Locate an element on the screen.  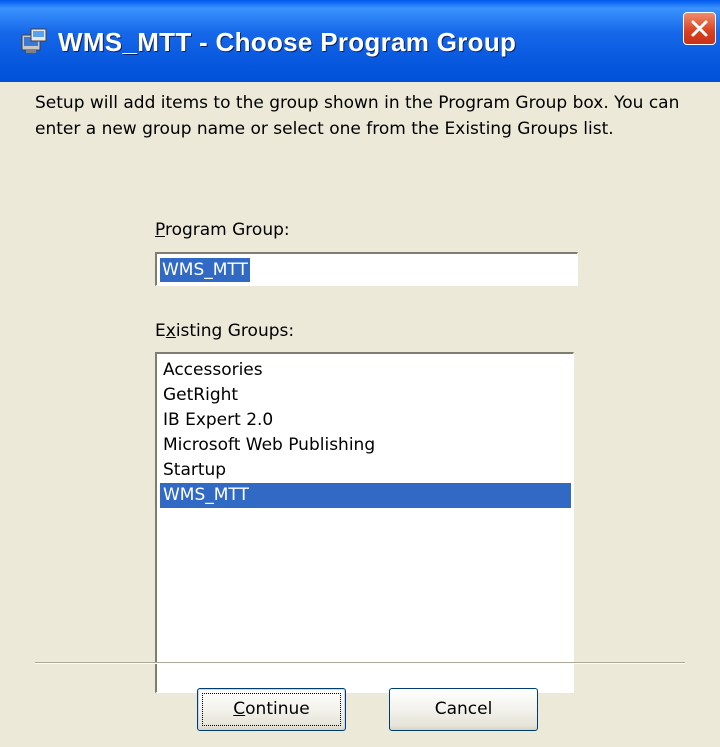
close-button is located at coordinates (699, 28).